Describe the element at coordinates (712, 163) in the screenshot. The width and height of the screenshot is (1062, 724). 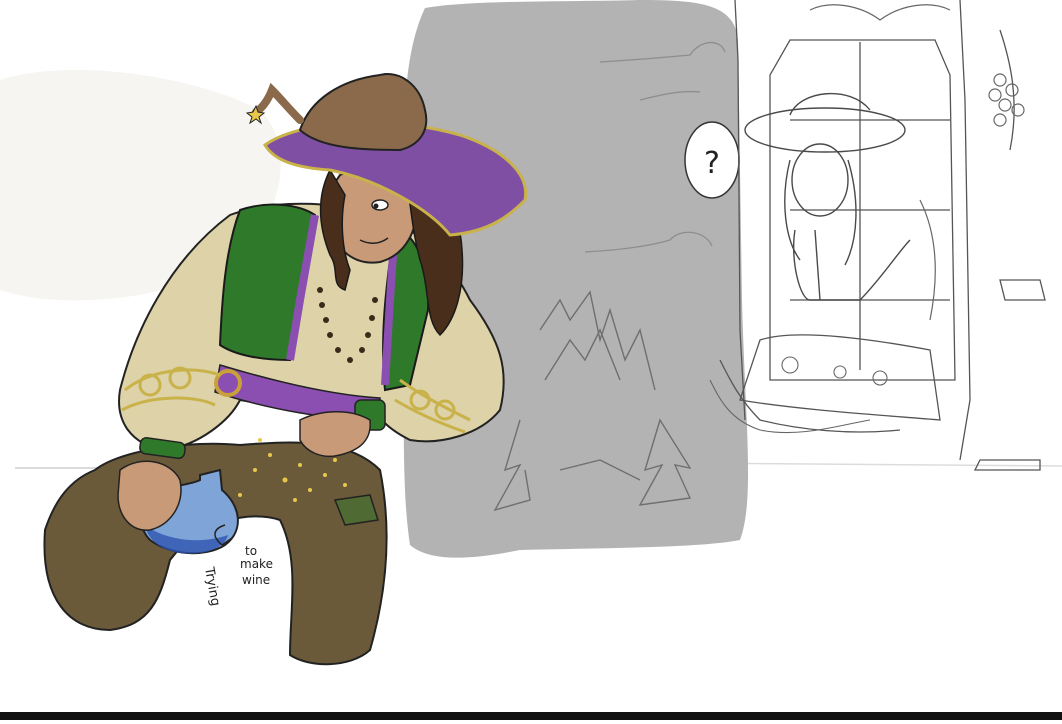
I see `thought-bubble-symbol: ?` at that location.